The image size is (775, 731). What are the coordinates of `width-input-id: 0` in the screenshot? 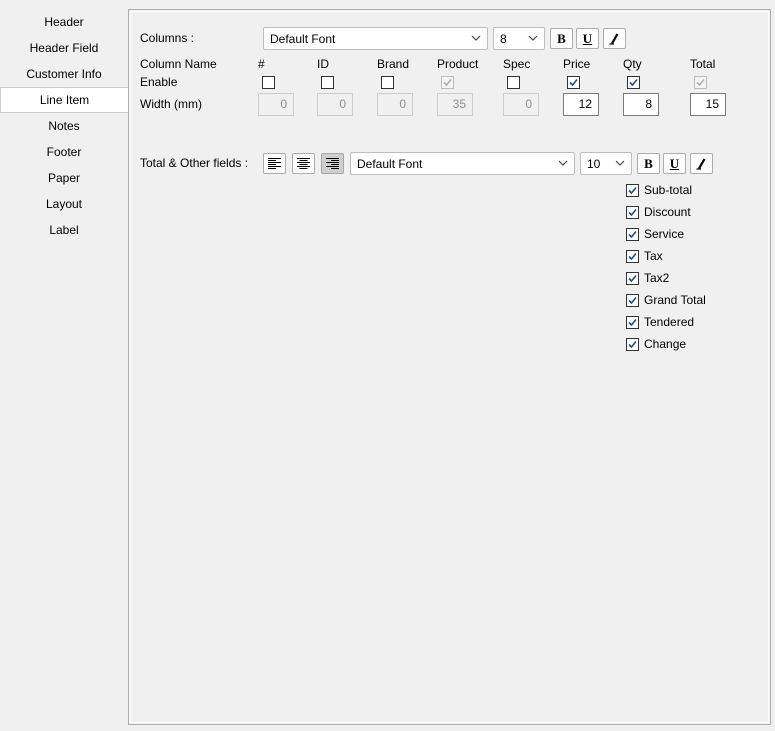 It's located at (335, 104).